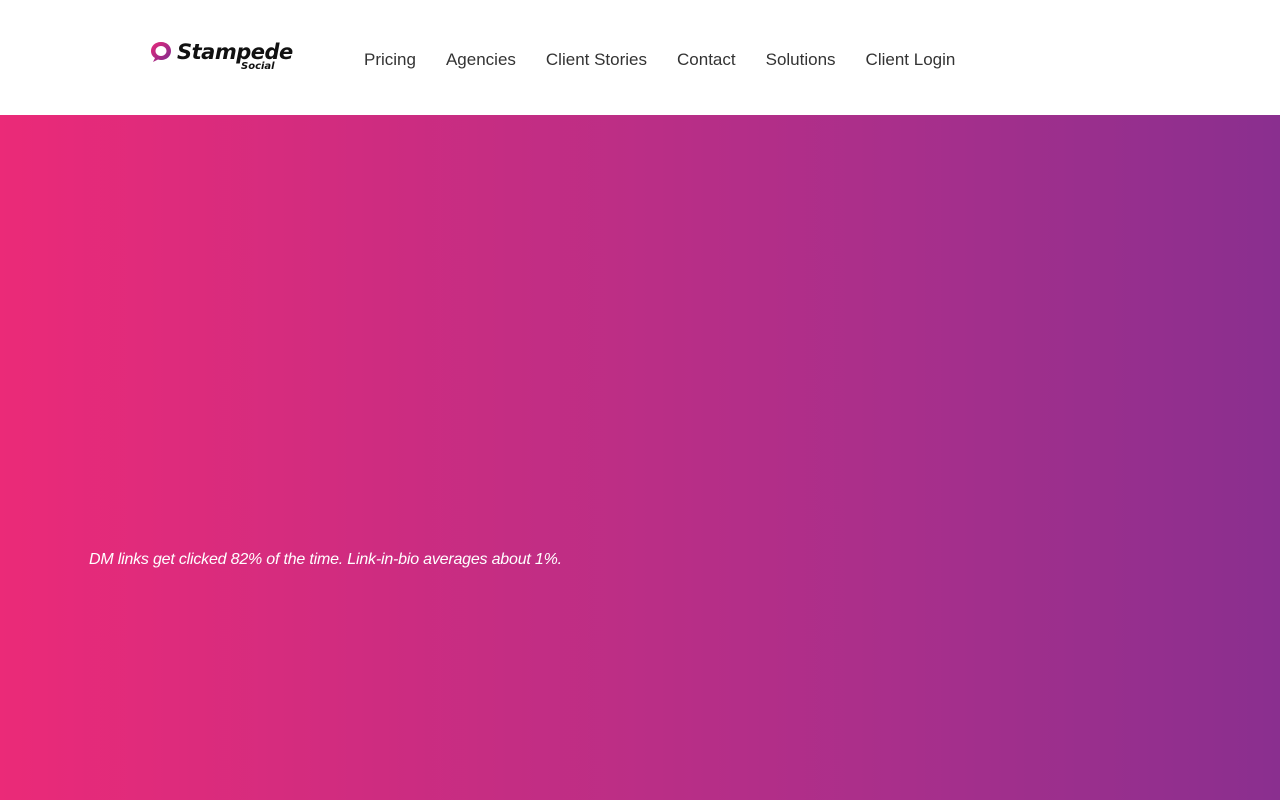 This screenshot has width=1280, height=800. What do you see at coordinates (390, 60) in the screenshot?
I see `nav-item-pricing: Pricing` at bounding box center [390, 60].